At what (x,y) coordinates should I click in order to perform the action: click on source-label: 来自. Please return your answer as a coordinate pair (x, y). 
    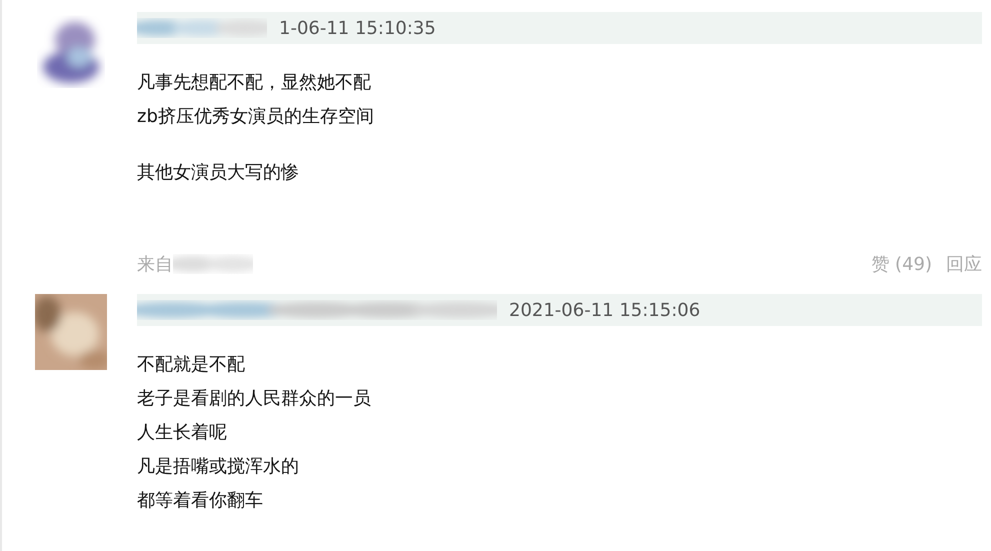
    Looking at the image, I should click on (155, 264).